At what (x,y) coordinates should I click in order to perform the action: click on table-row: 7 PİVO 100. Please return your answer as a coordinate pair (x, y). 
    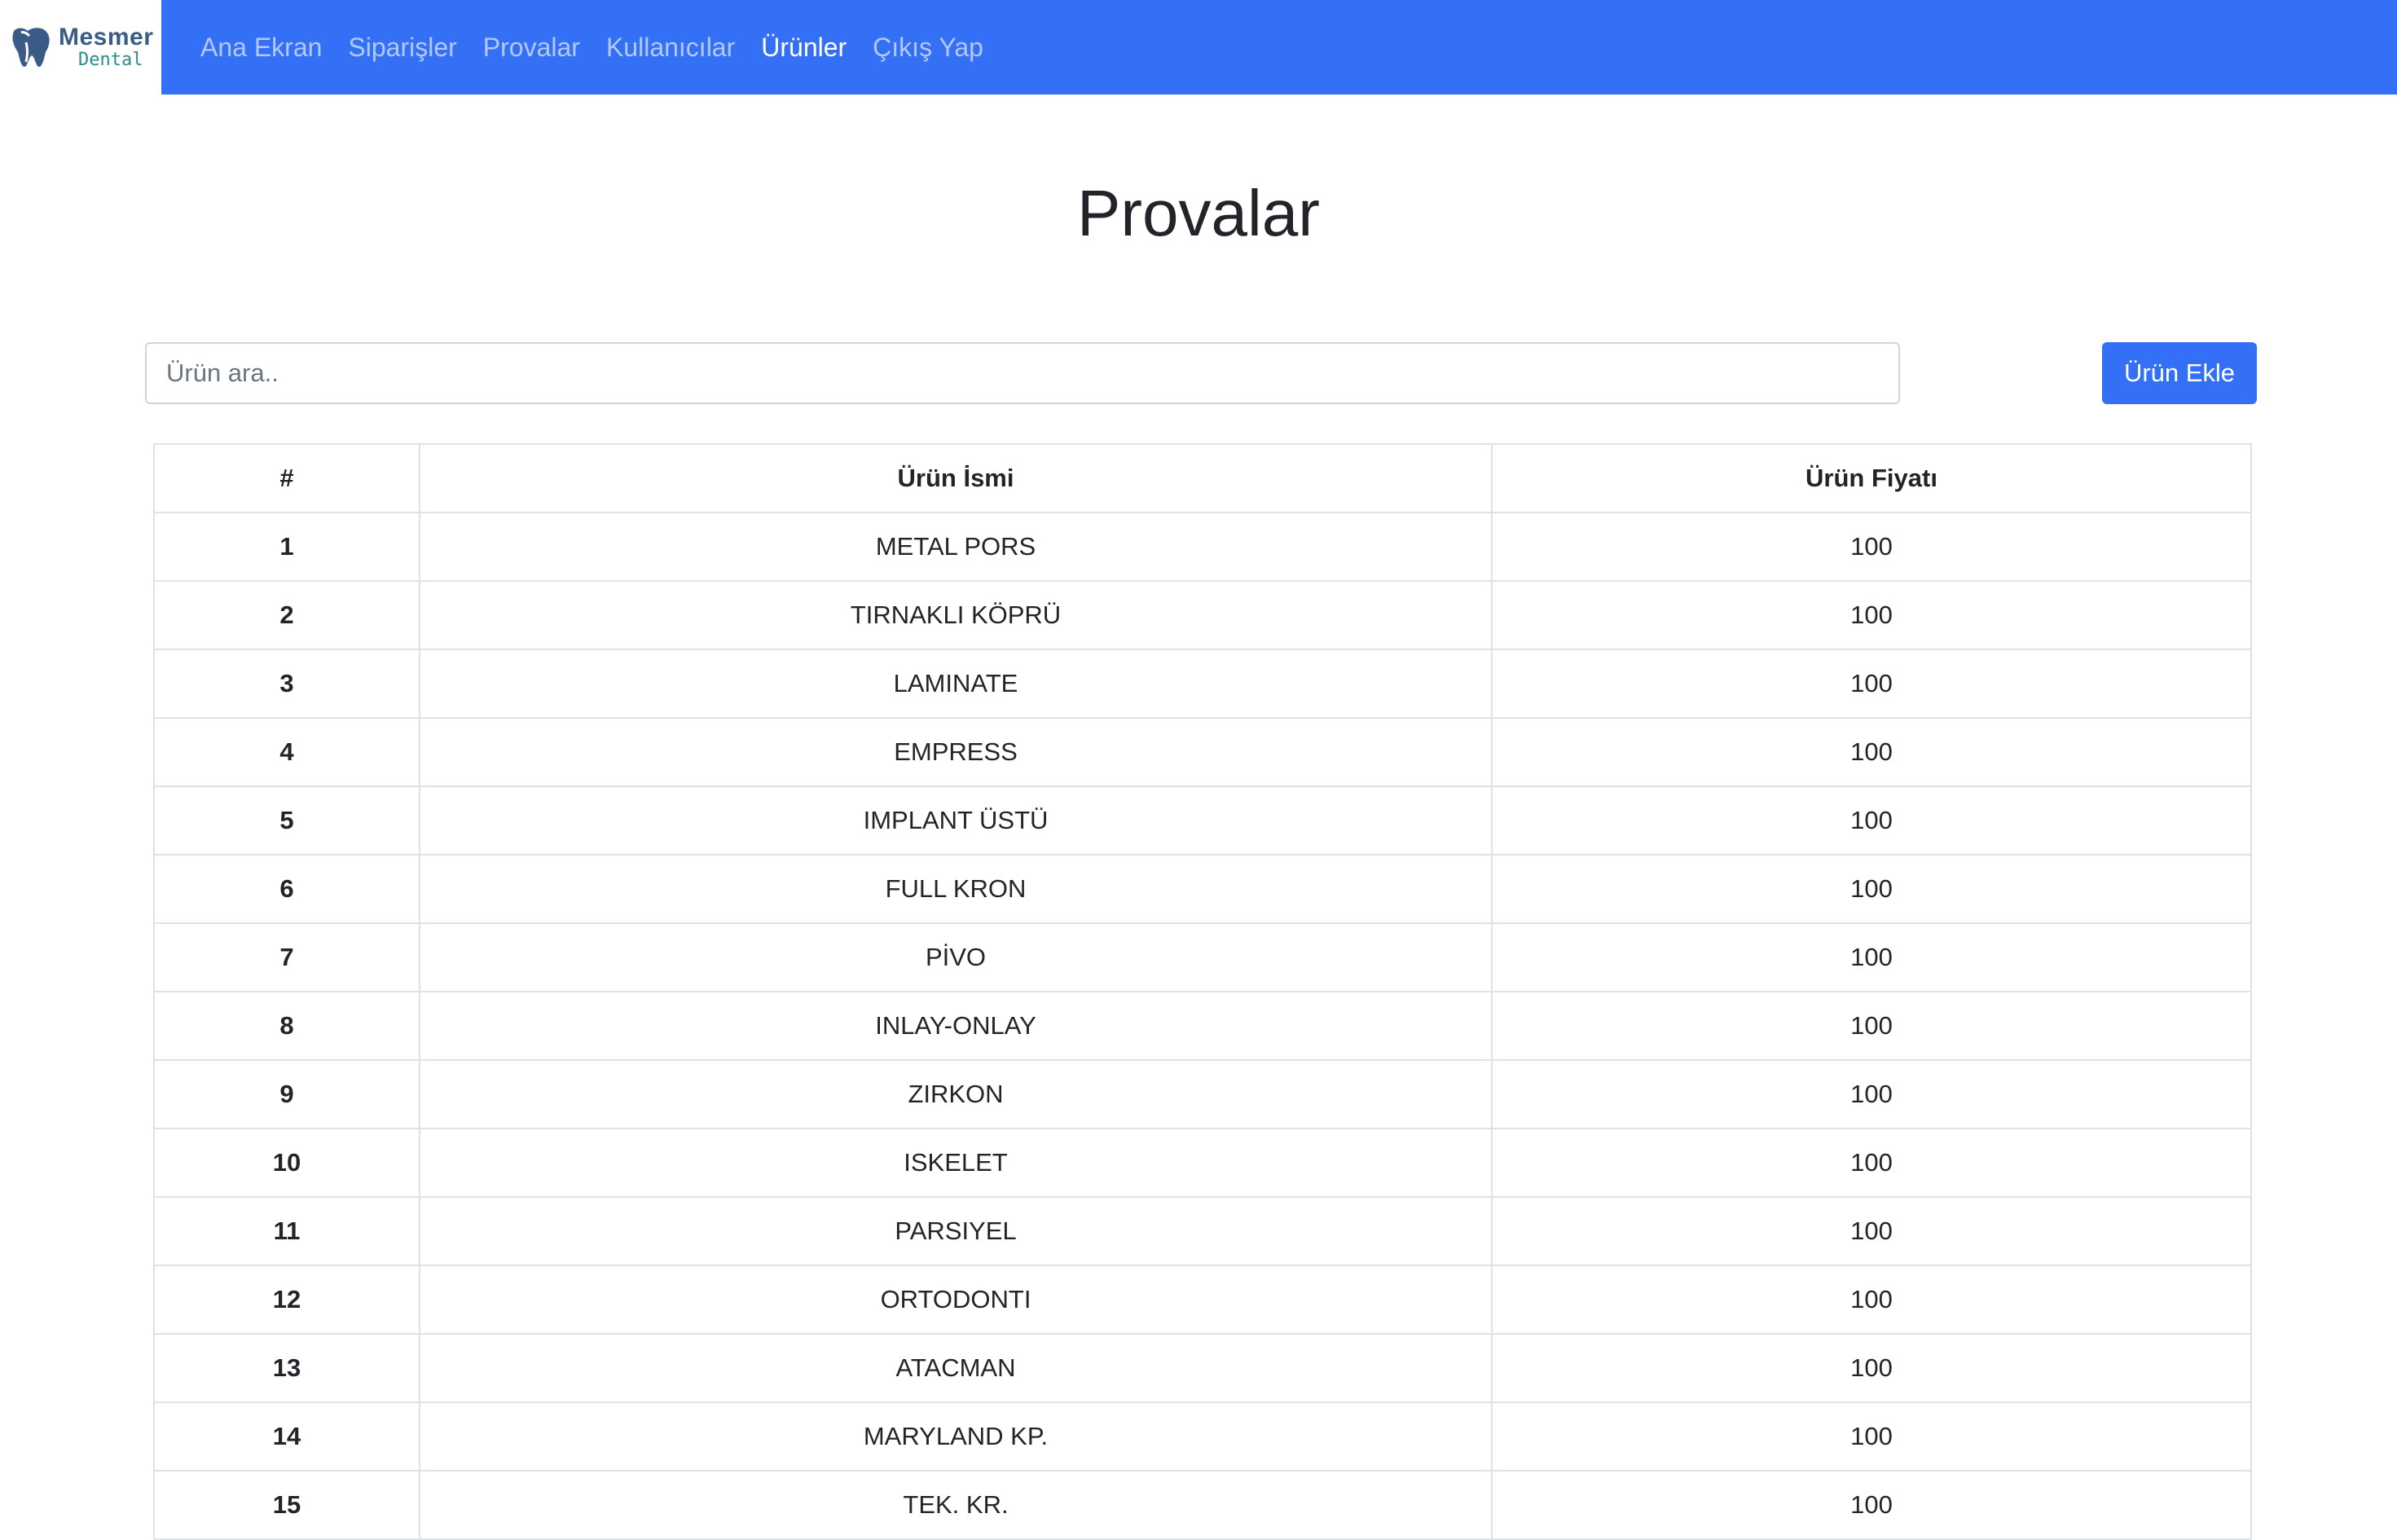
    Looking at the image, I should click on (1202, 957).